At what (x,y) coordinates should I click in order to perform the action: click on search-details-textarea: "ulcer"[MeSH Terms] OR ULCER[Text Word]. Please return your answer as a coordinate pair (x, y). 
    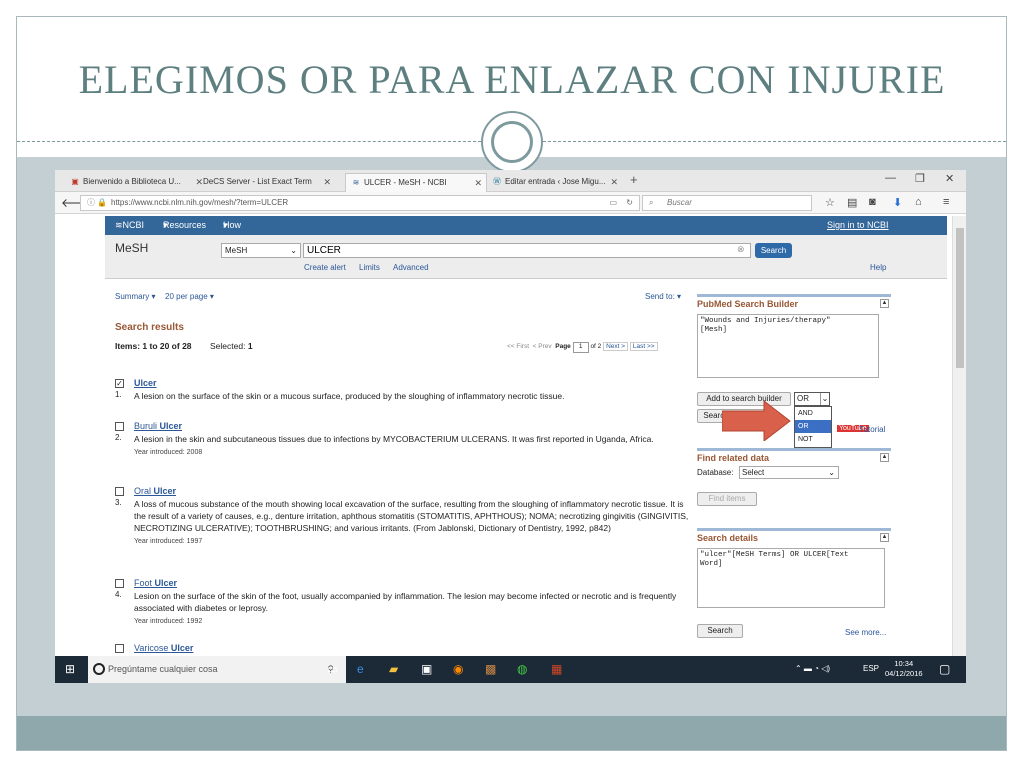
    Looking at the image, I should click on (791, 578).